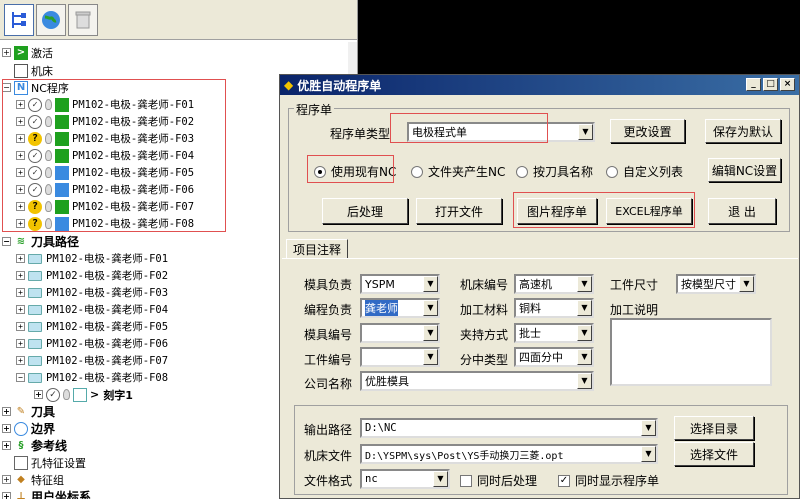 The width and height of the screenshot is (800, 499). What do you see at coordinates (105, 206) in the screenshot?
I see `nc-item: +? PM102-电极-龚老师-F07` at bounding box center [105, 206].